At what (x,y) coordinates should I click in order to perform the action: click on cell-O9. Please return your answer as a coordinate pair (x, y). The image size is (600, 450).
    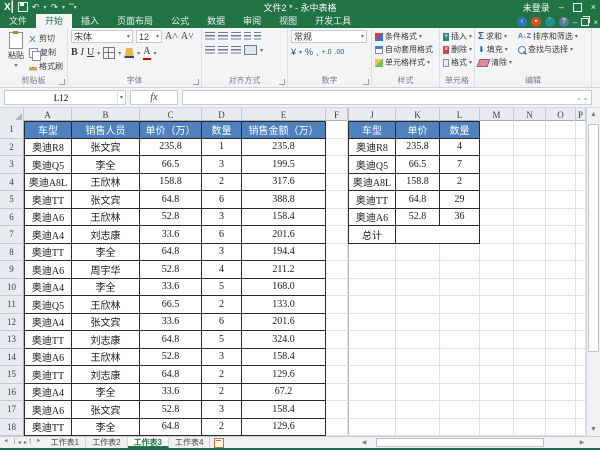
    Looking at the image, I should click on (561, 270).